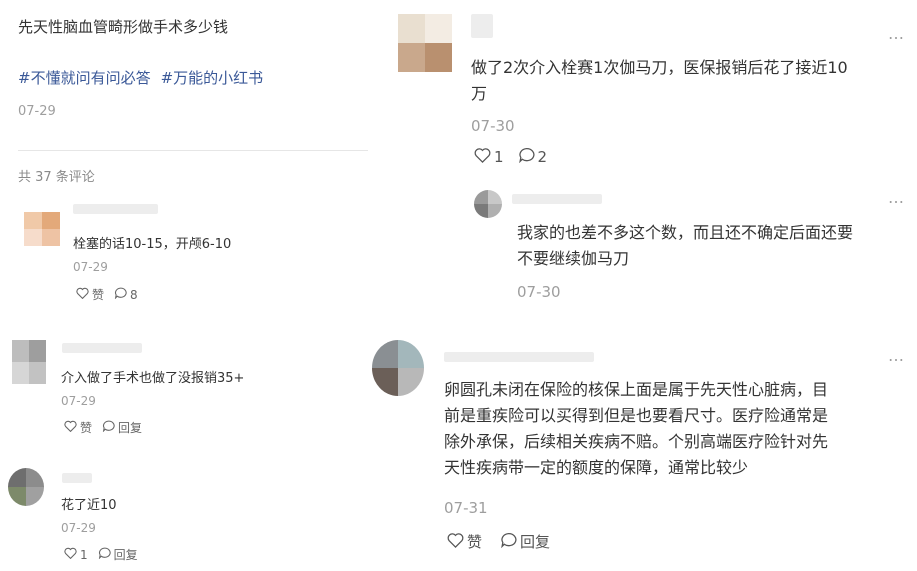 The width and height of the screenshot is (917, 571). Describe the element at coordinates (84, 78) in the screenshot. I see `tag-link: #不懂就问有问必答` at that location.